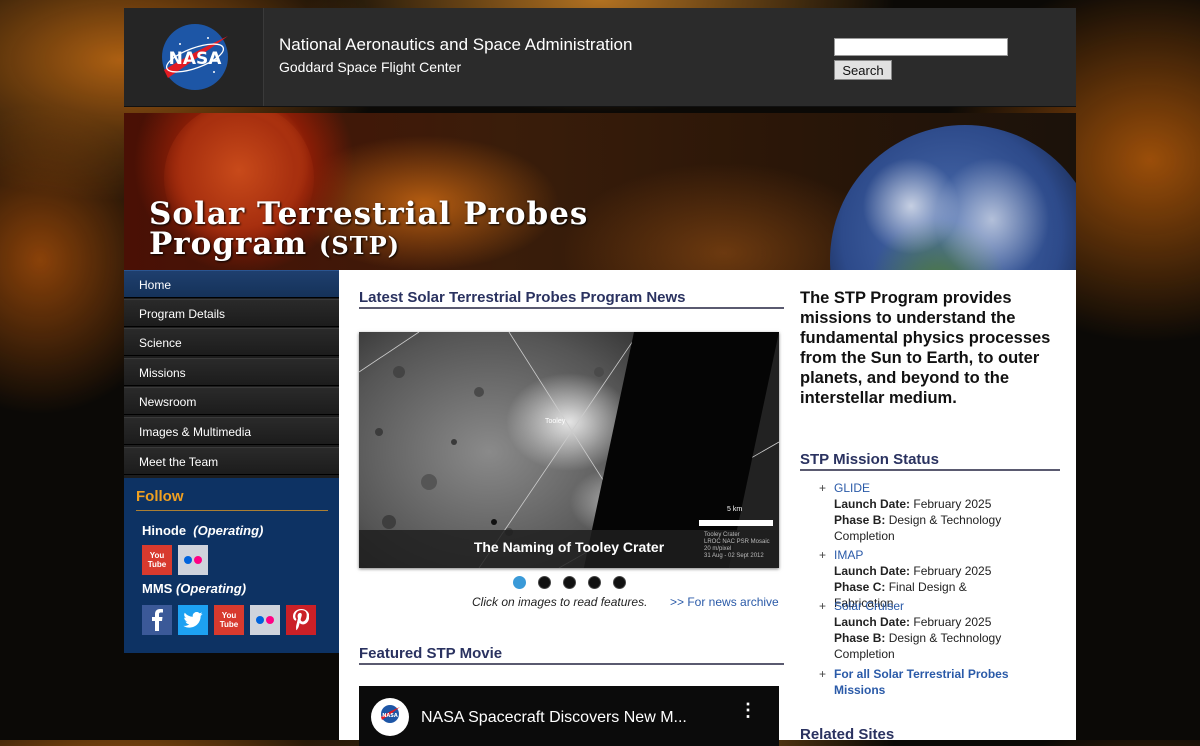 Image resolution: width=1200 pixels, height=746 pixels. What do you see at coordinates (228, 244) in the screenshot?
I see `banner-title-program: Program` at bounding box center [228, 244].